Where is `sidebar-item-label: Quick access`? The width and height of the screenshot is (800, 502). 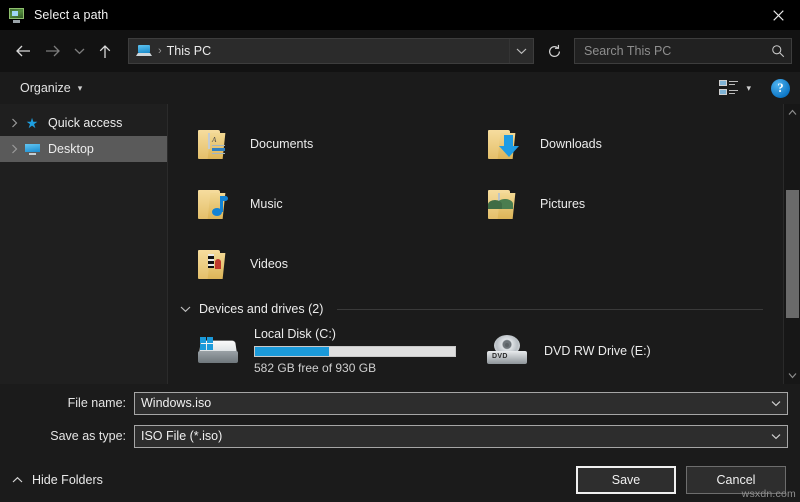 sidebar-item-label: Quick access is located at coordinates (85, 123).